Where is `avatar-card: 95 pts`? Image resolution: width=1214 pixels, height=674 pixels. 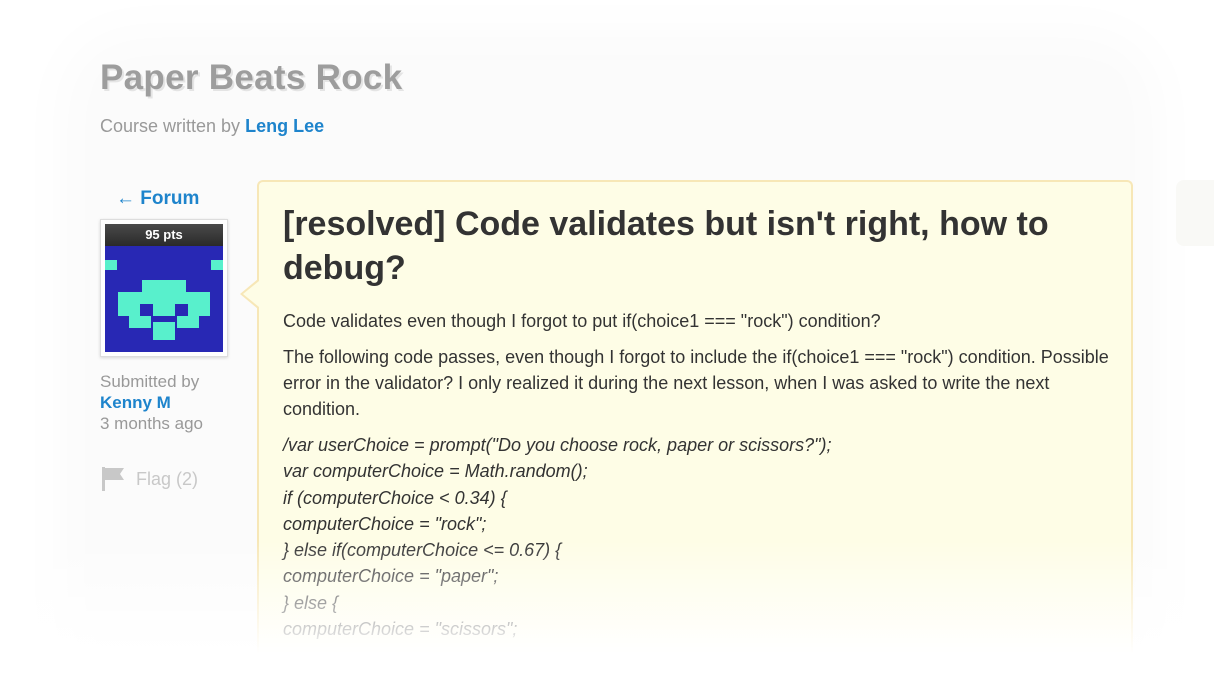 avatar-card: 95 pts is located at coordinates (164, 288).